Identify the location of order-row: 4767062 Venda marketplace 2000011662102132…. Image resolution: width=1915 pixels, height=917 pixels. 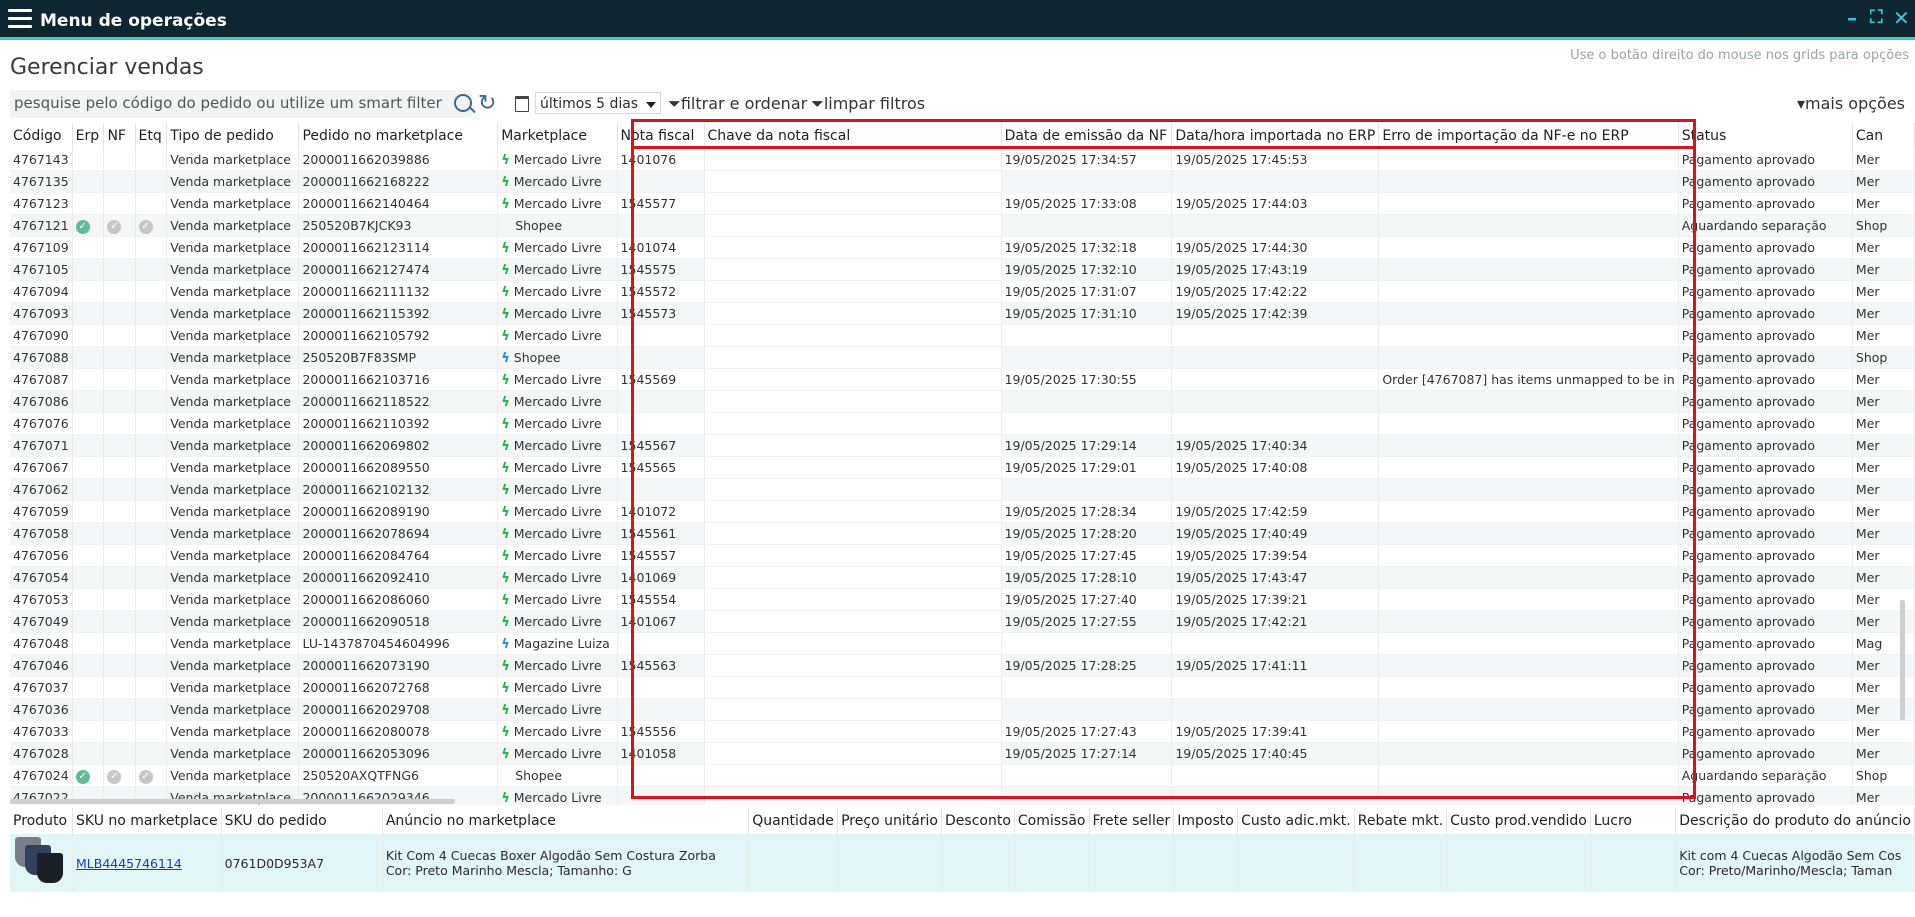
(962, 489).